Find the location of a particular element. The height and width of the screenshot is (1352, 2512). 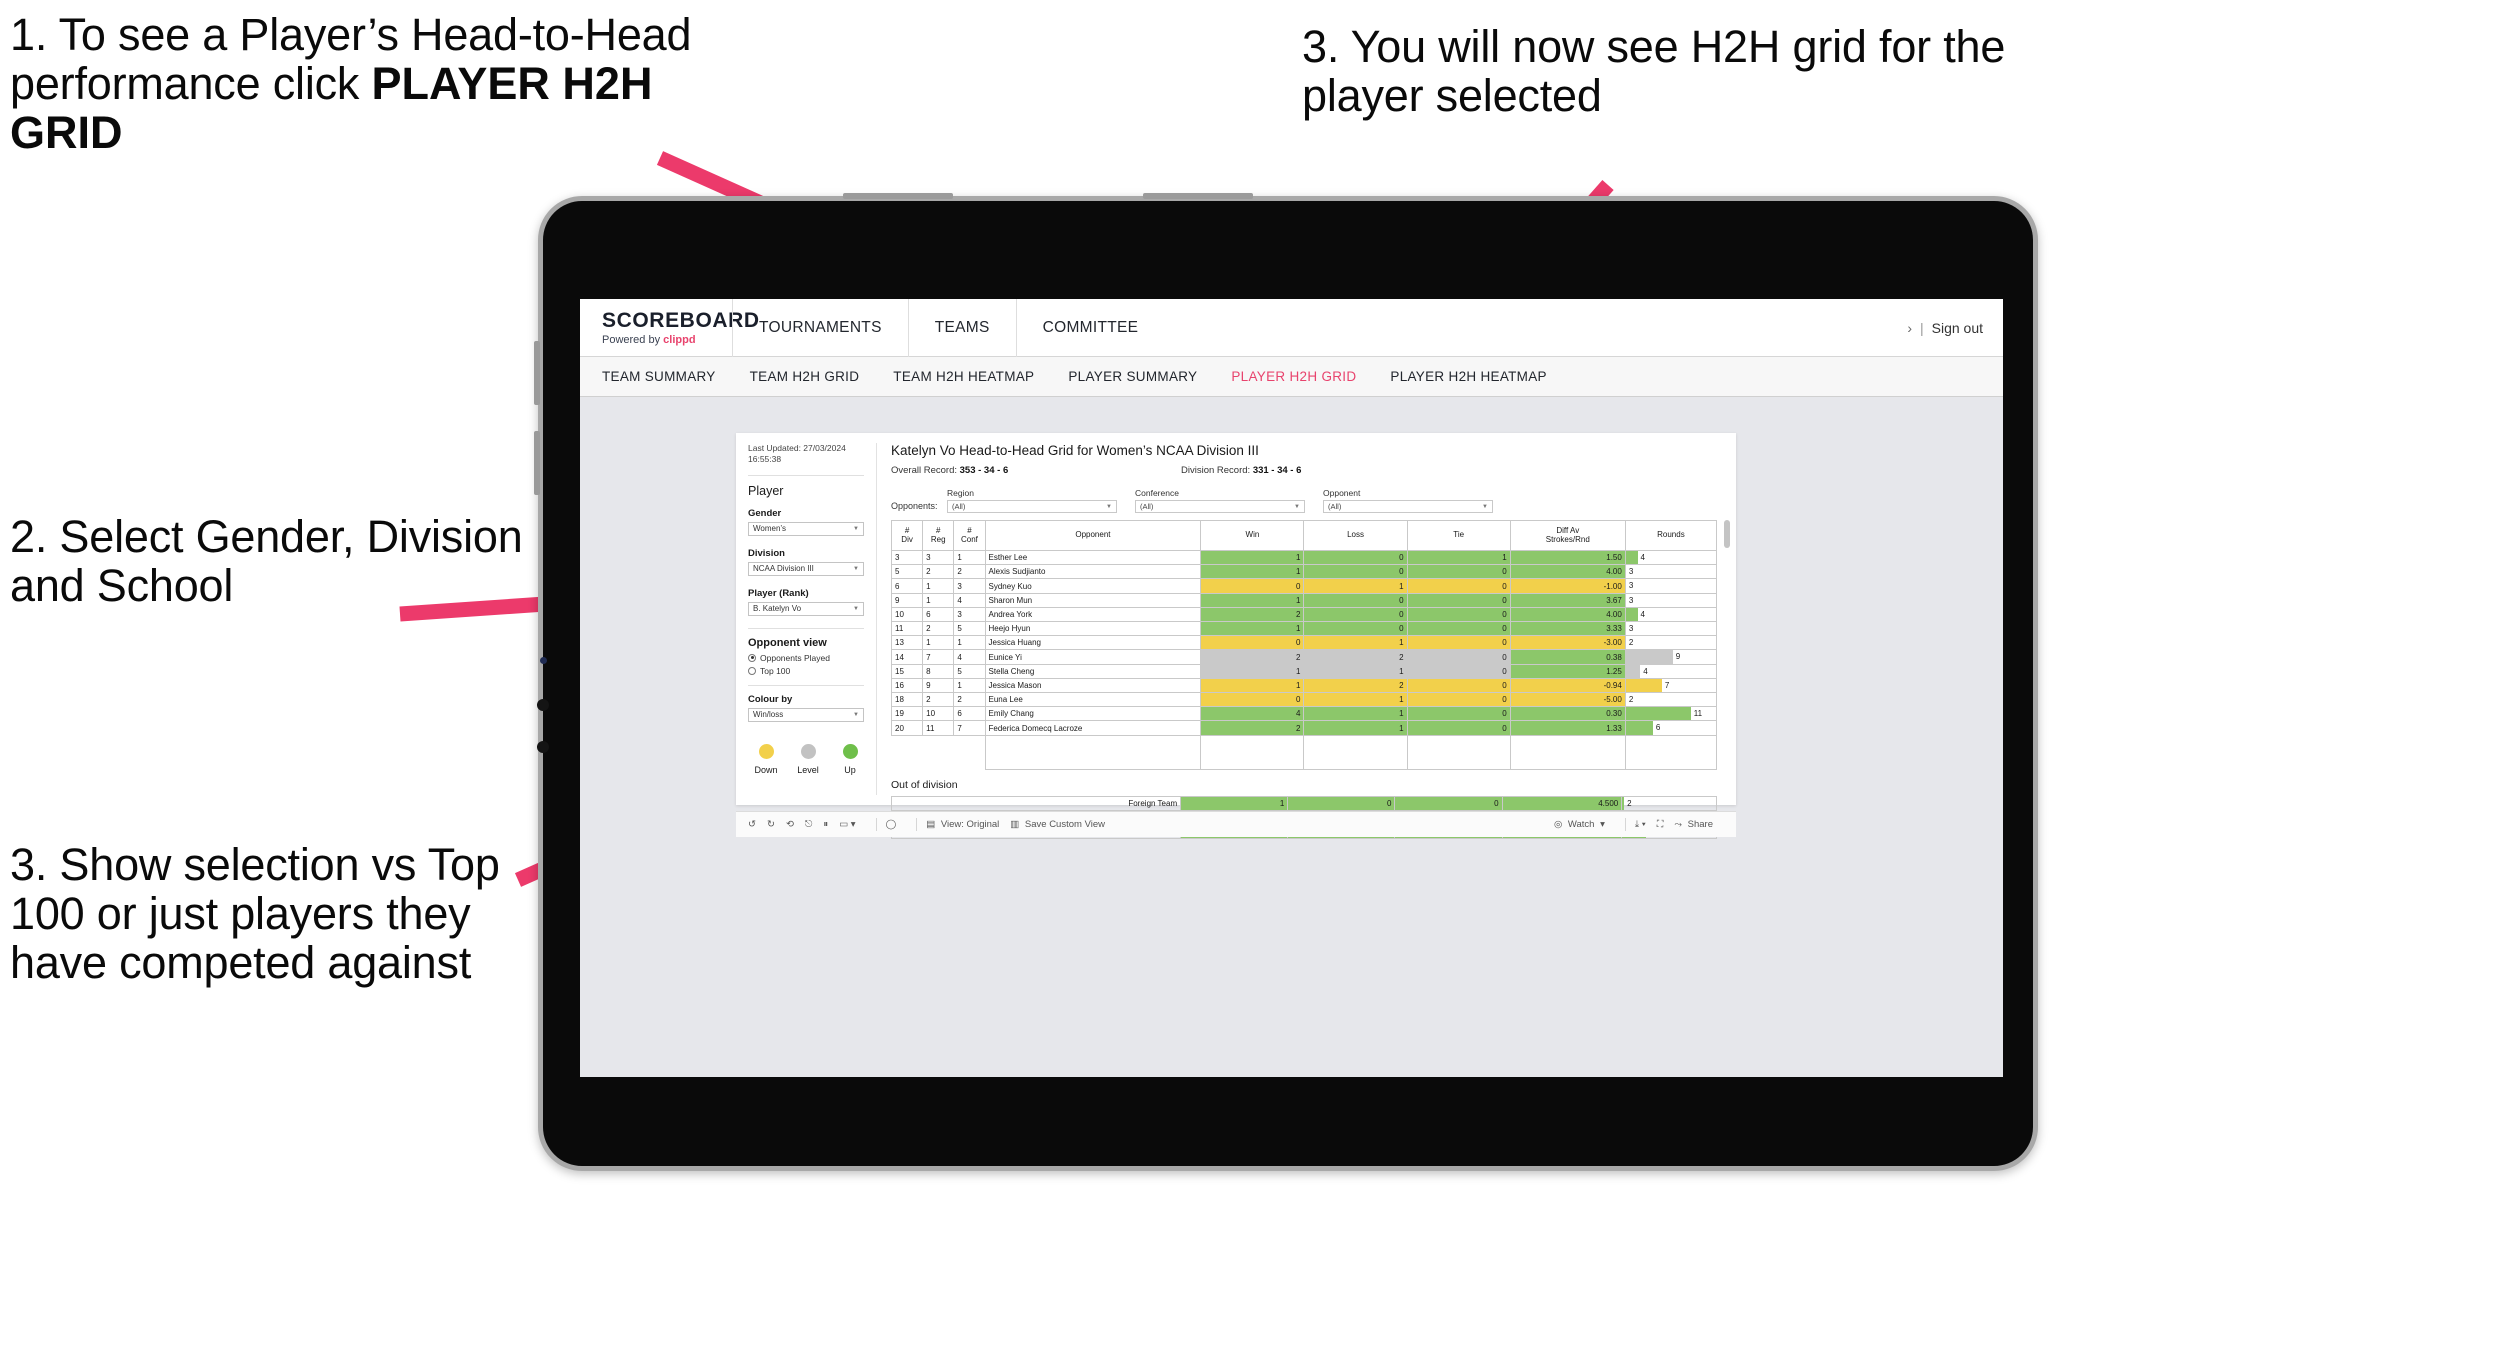

watch-button: ◎ Watch ▾ is located at coordinates (1579, 824).